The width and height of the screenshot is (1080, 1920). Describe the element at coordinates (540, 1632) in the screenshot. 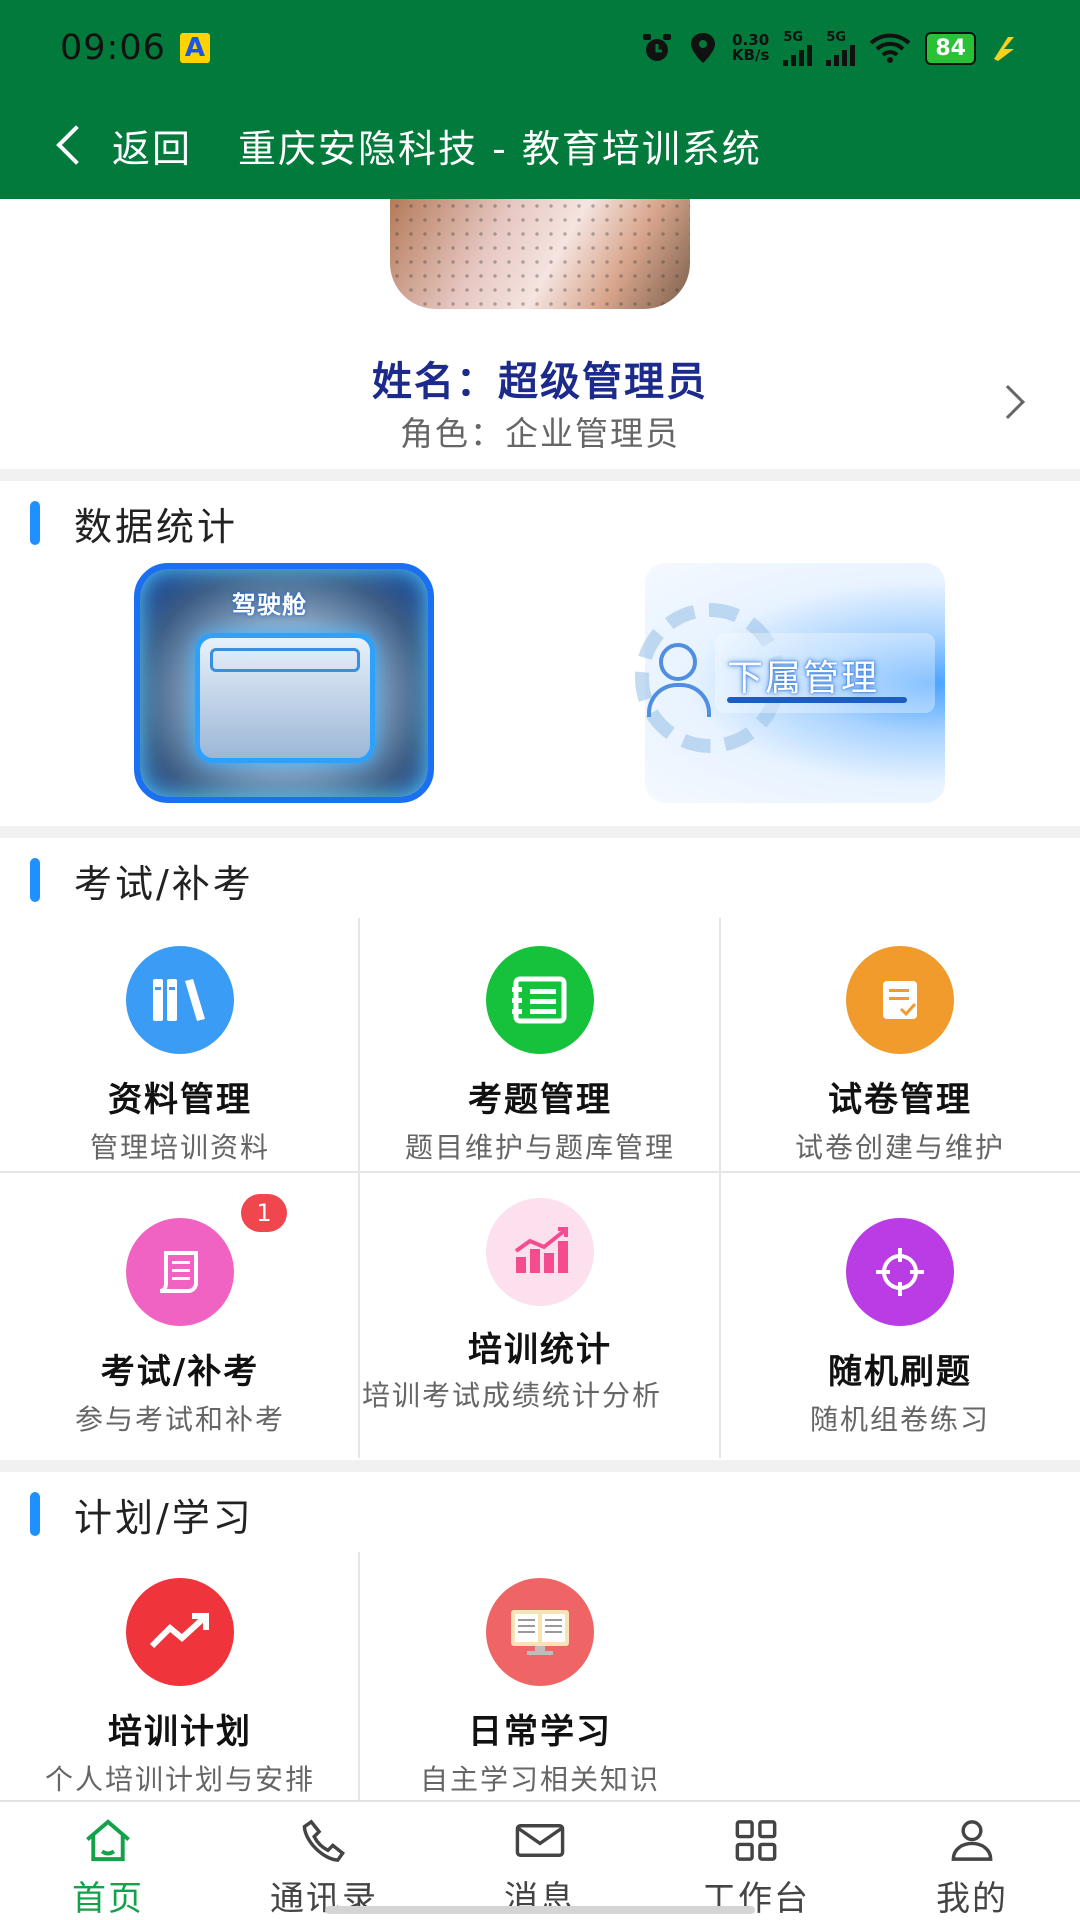

I see `open-book-icon` at that location.